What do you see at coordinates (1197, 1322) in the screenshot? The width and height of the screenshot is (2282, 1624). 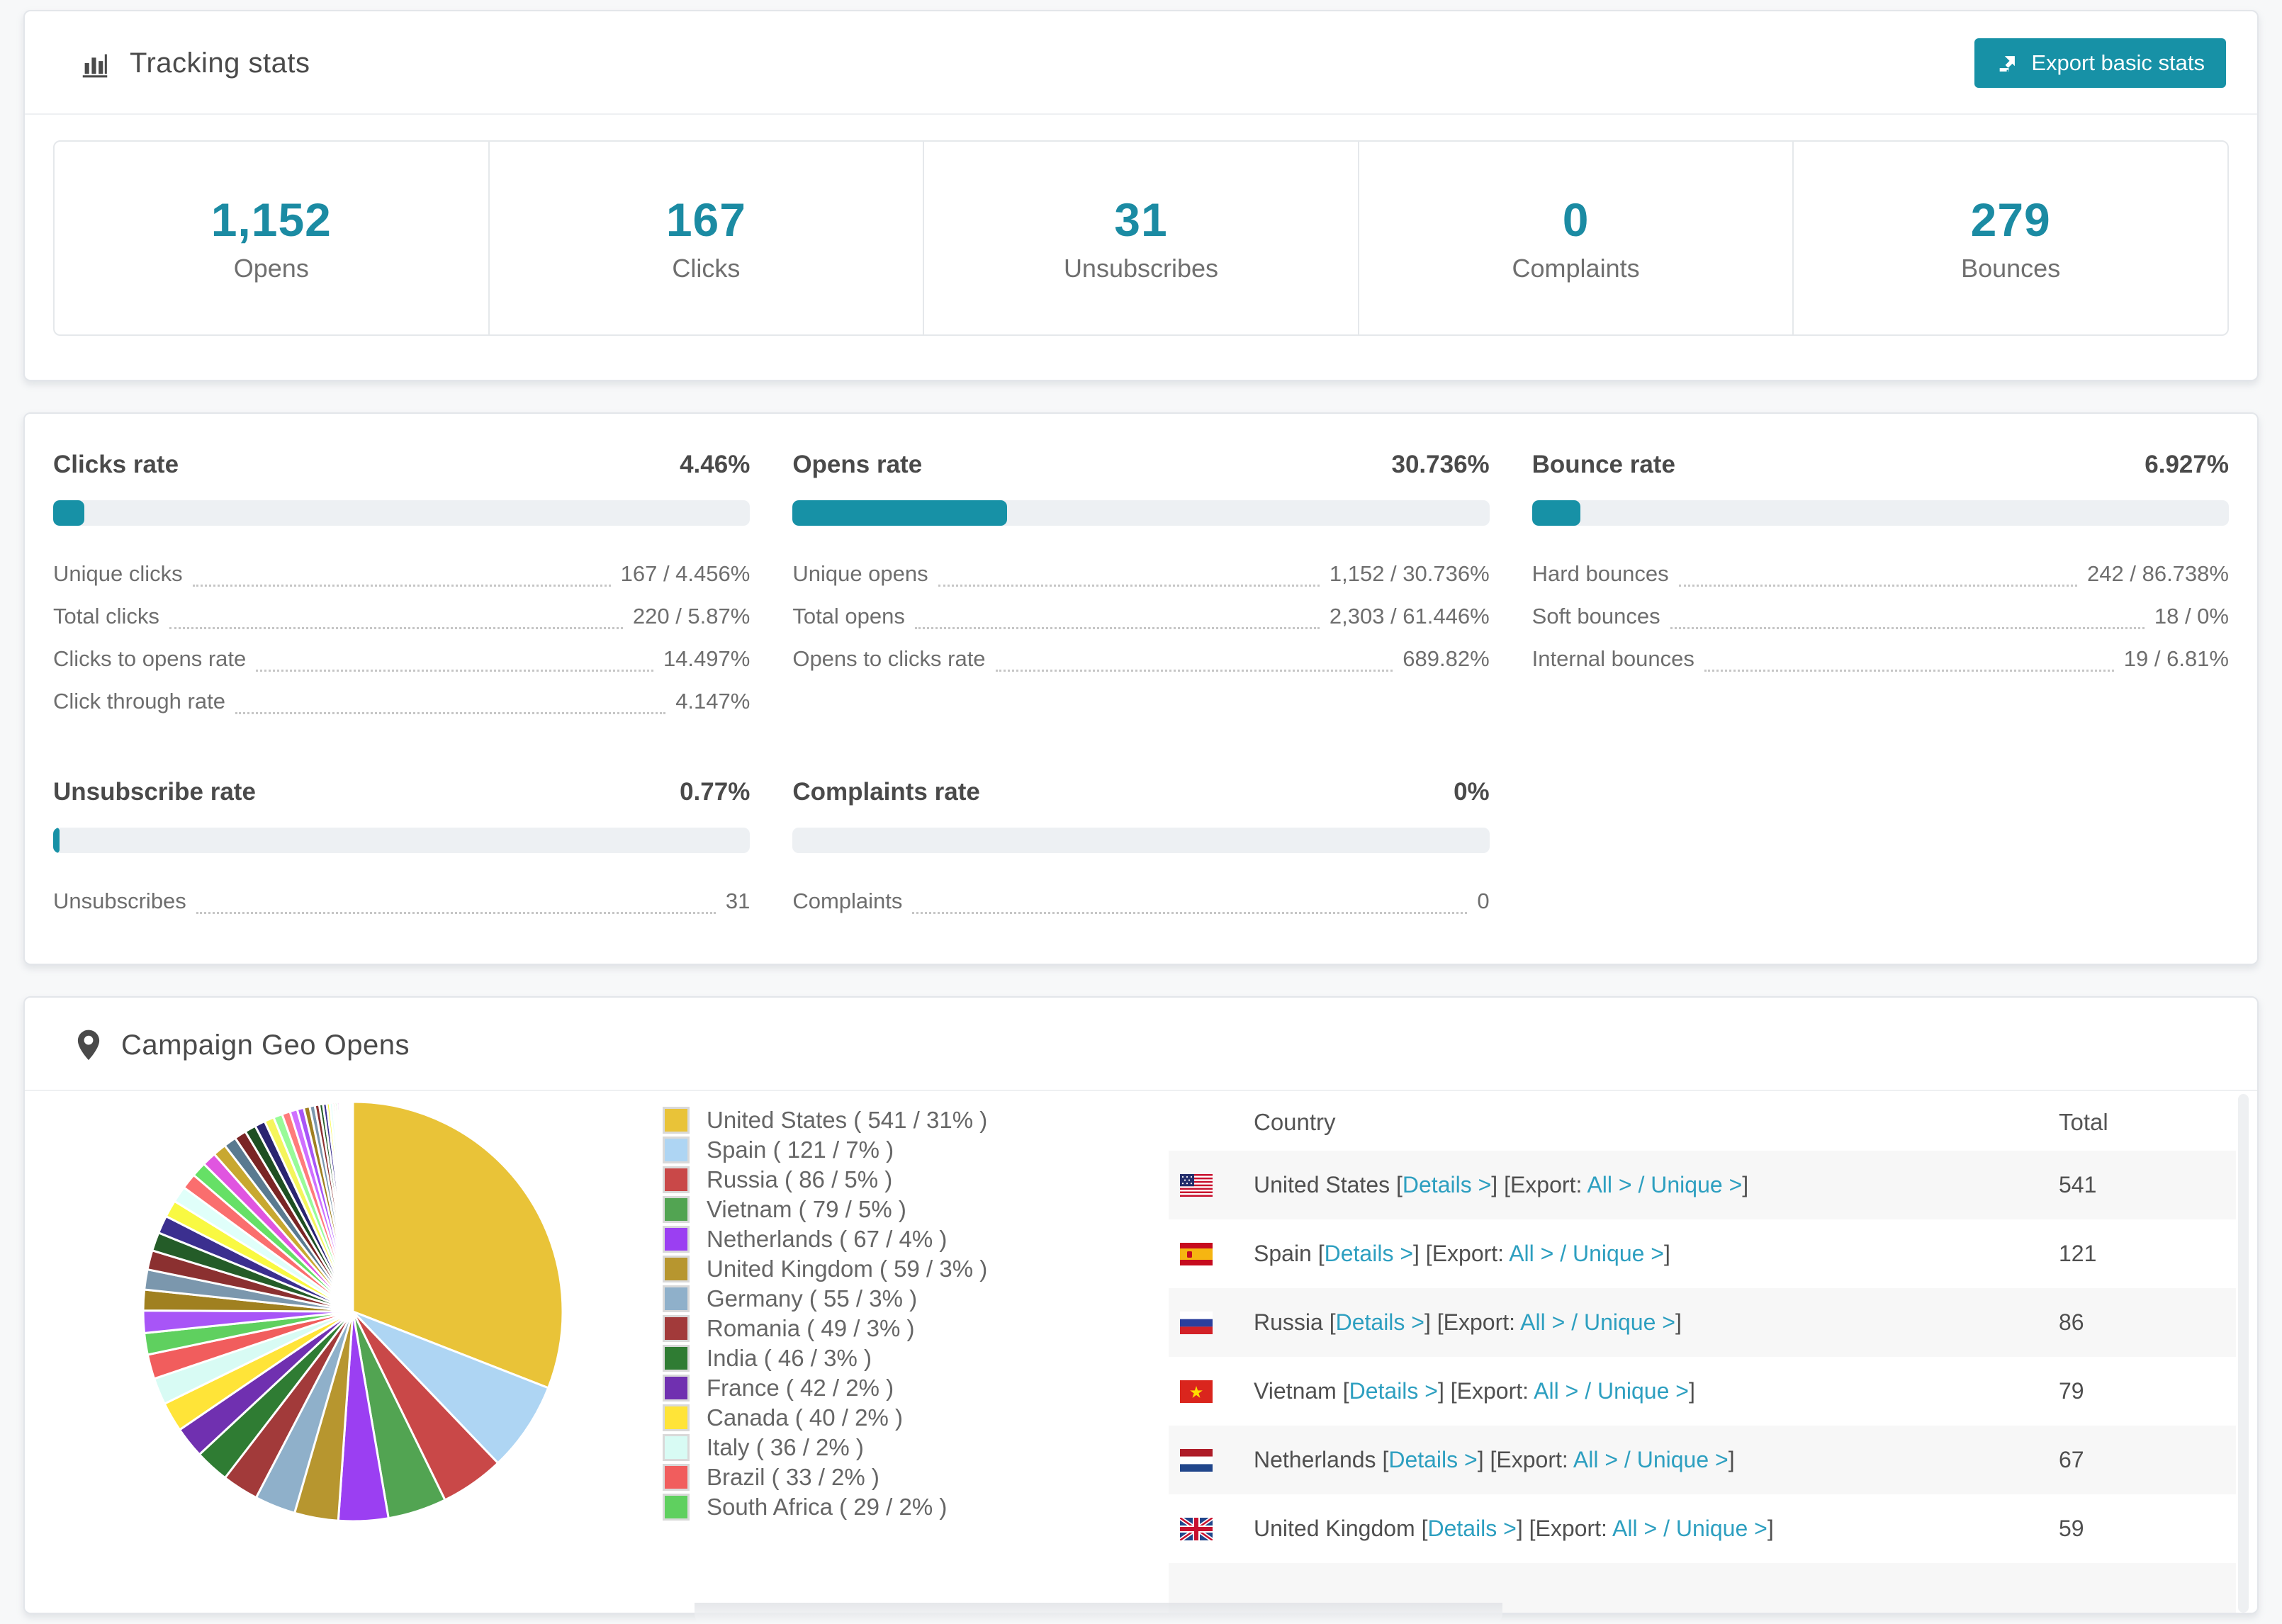 I see `country-flag-ru` at bounding box center [1197, 1322].